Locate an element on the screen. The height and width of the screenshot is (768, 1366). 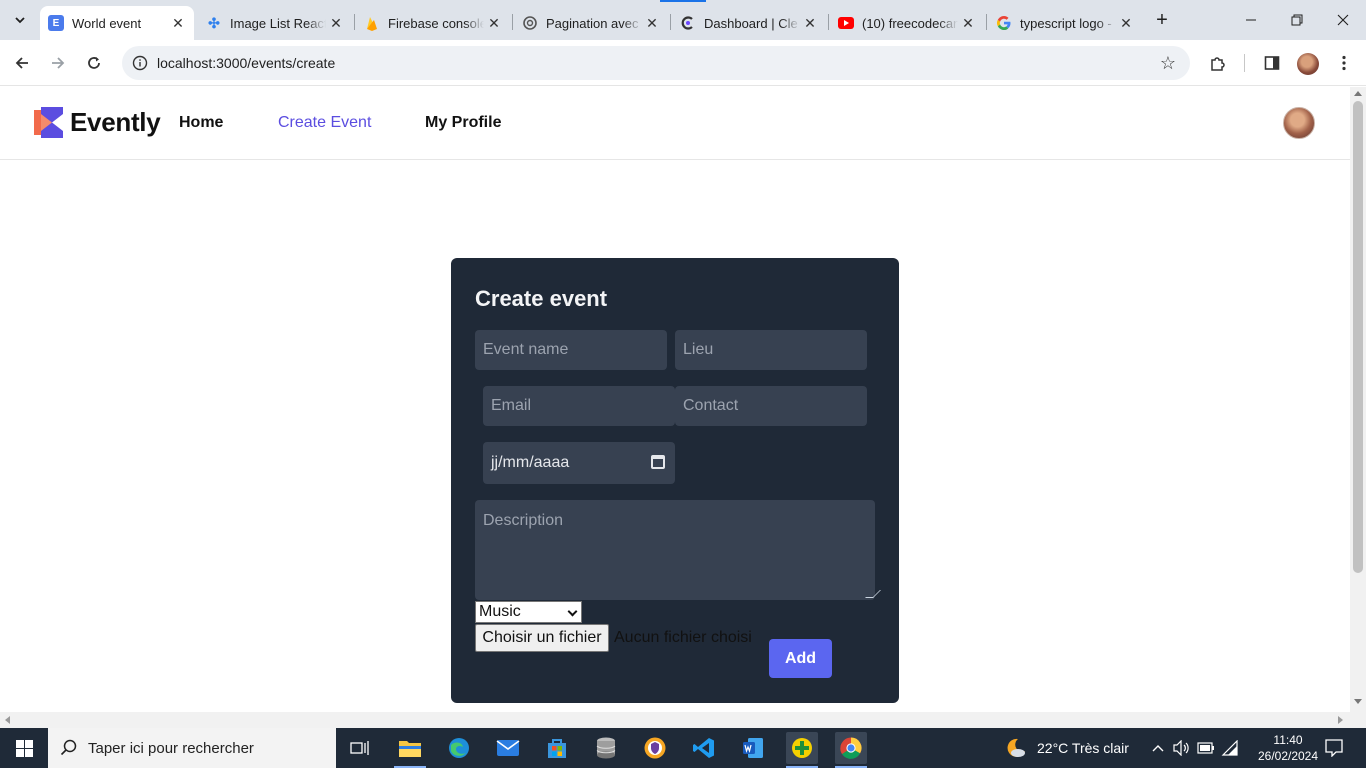
tab-title: typescript logo - is located at coordinates (1066, 23).